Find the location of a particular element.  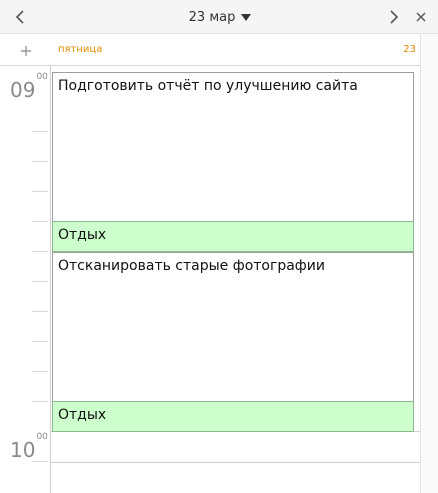

top-toolbar: 23 мар is located at coordinates (219, 17).